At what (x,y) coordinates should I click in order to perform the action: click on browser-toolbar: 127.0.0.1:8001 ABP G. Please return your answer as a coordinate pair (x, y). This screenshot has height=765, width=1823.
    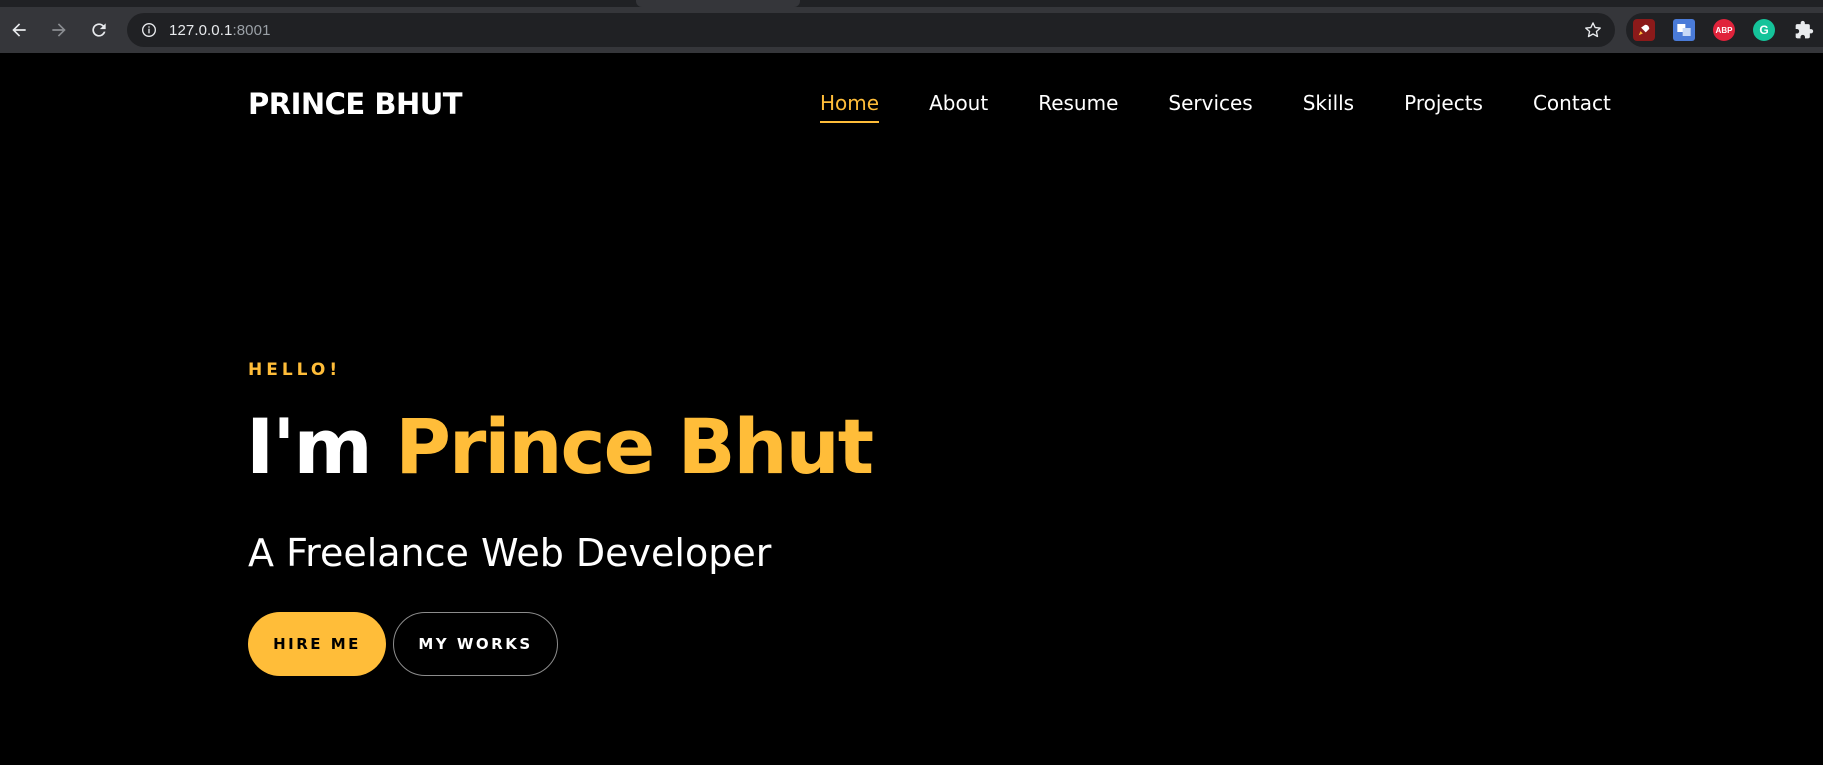
    Looking at the image, I should click on (911, 26).